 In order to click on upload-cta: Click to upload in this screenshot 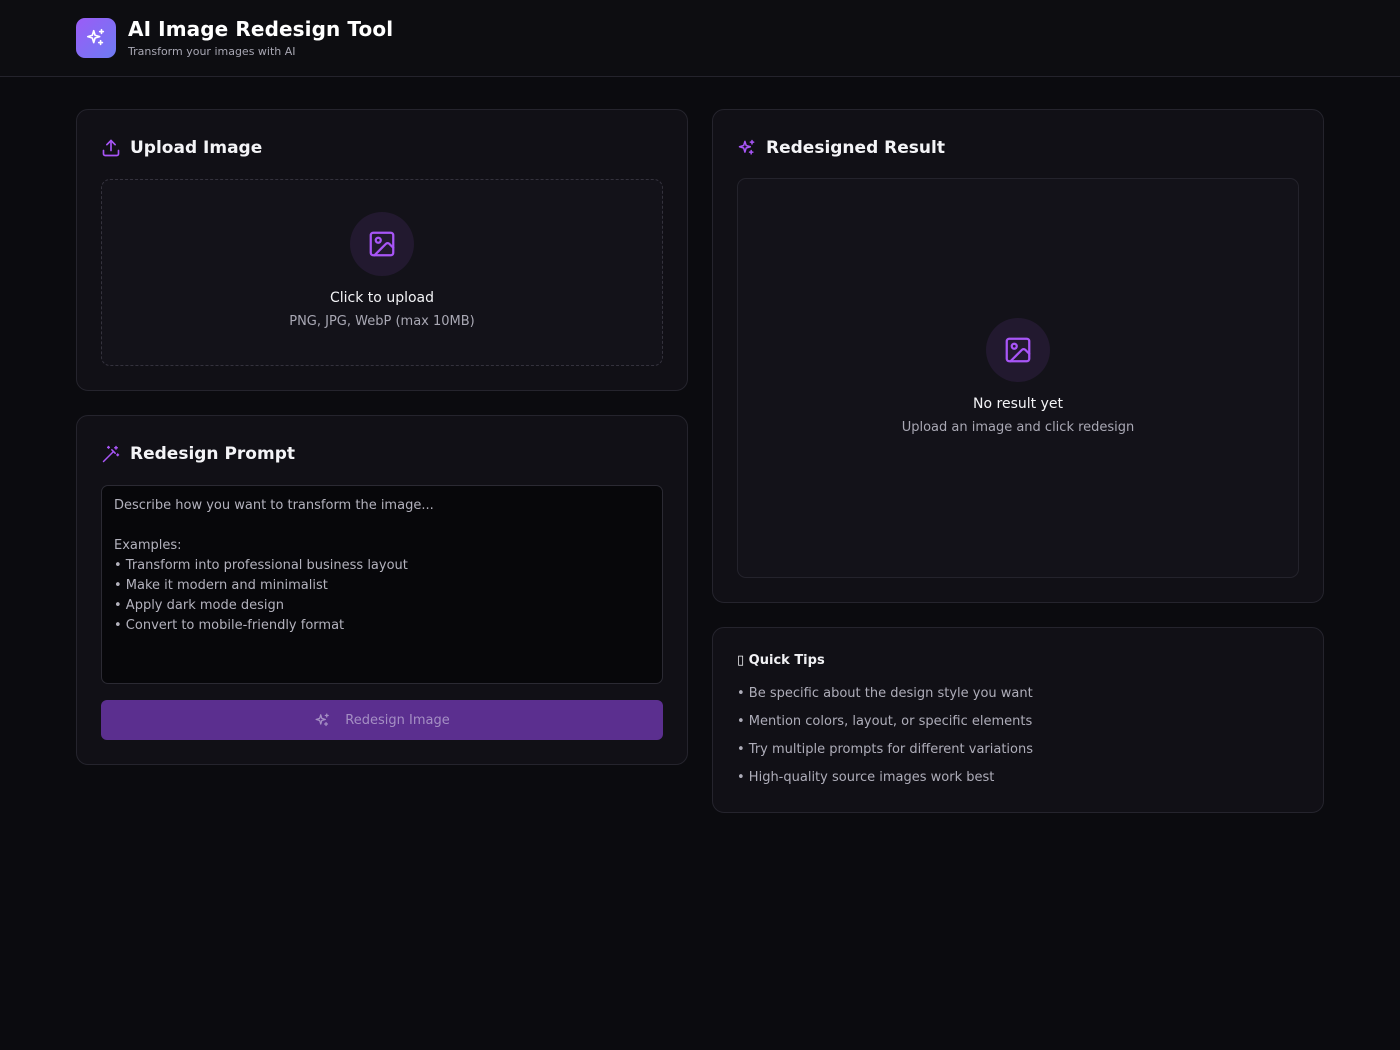, I will do `click(382, 298)`.